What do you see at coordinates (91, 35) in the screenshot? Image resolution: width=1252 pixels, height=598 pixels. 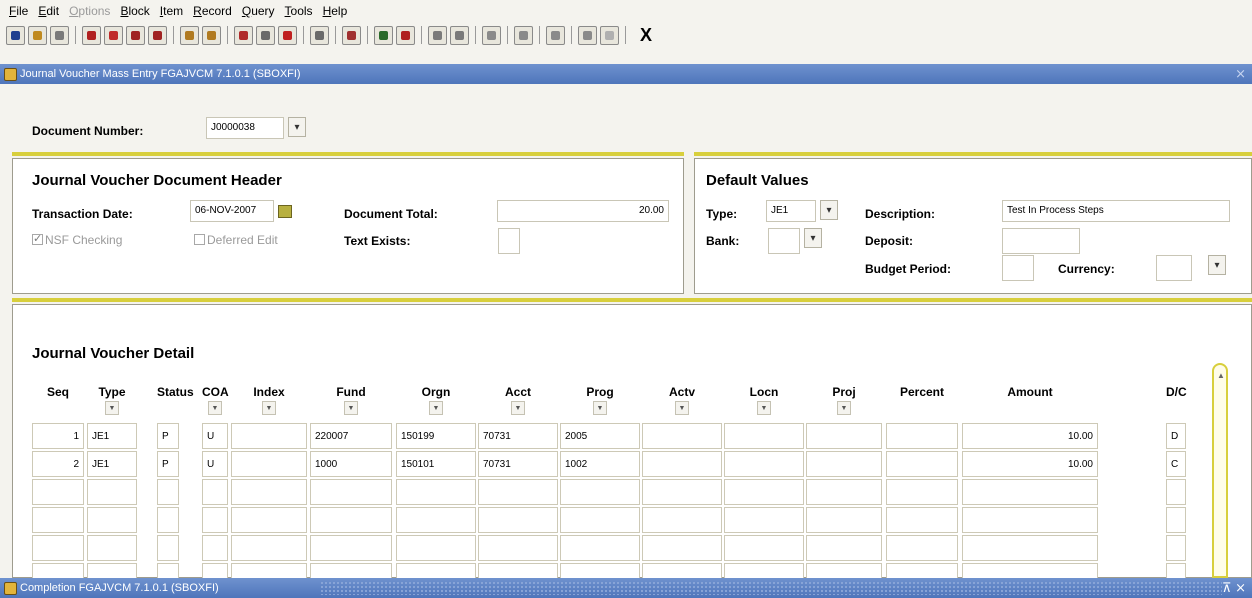 I see `select-icon` at bounding box center [91, 35].